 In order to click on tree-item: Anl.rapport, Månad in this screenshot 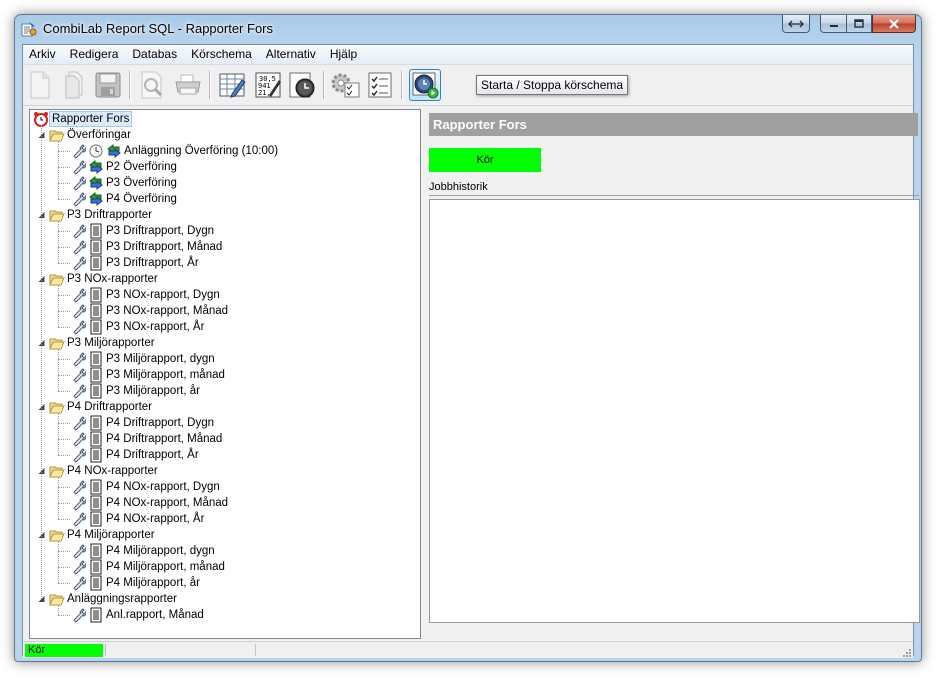, I will do `click(138, 615)`.